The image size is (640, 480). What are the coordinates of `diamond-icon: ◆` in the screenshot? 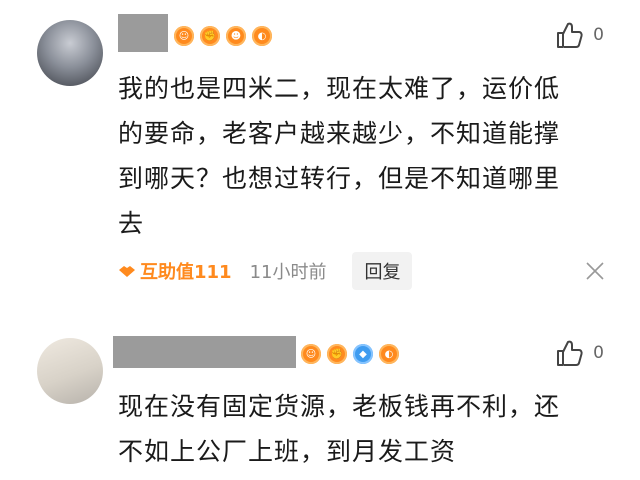 It's located at (363, 354).